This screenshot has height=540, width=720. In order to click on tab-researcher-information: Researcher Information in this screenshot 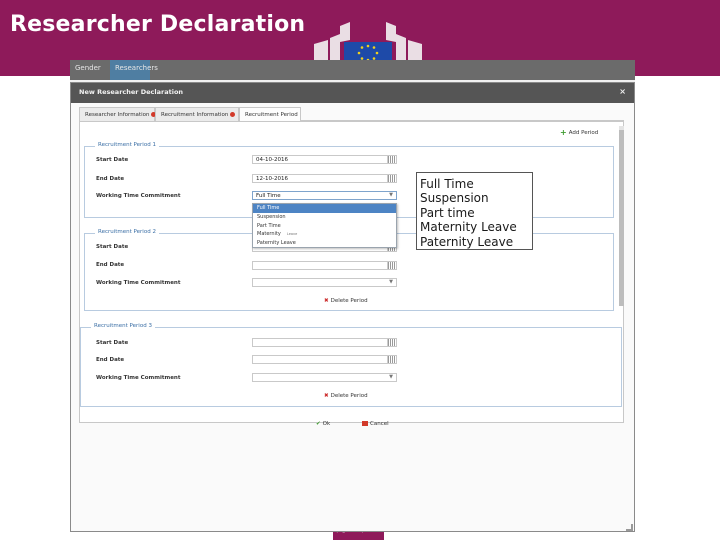, I will do `click(118, 114)`.